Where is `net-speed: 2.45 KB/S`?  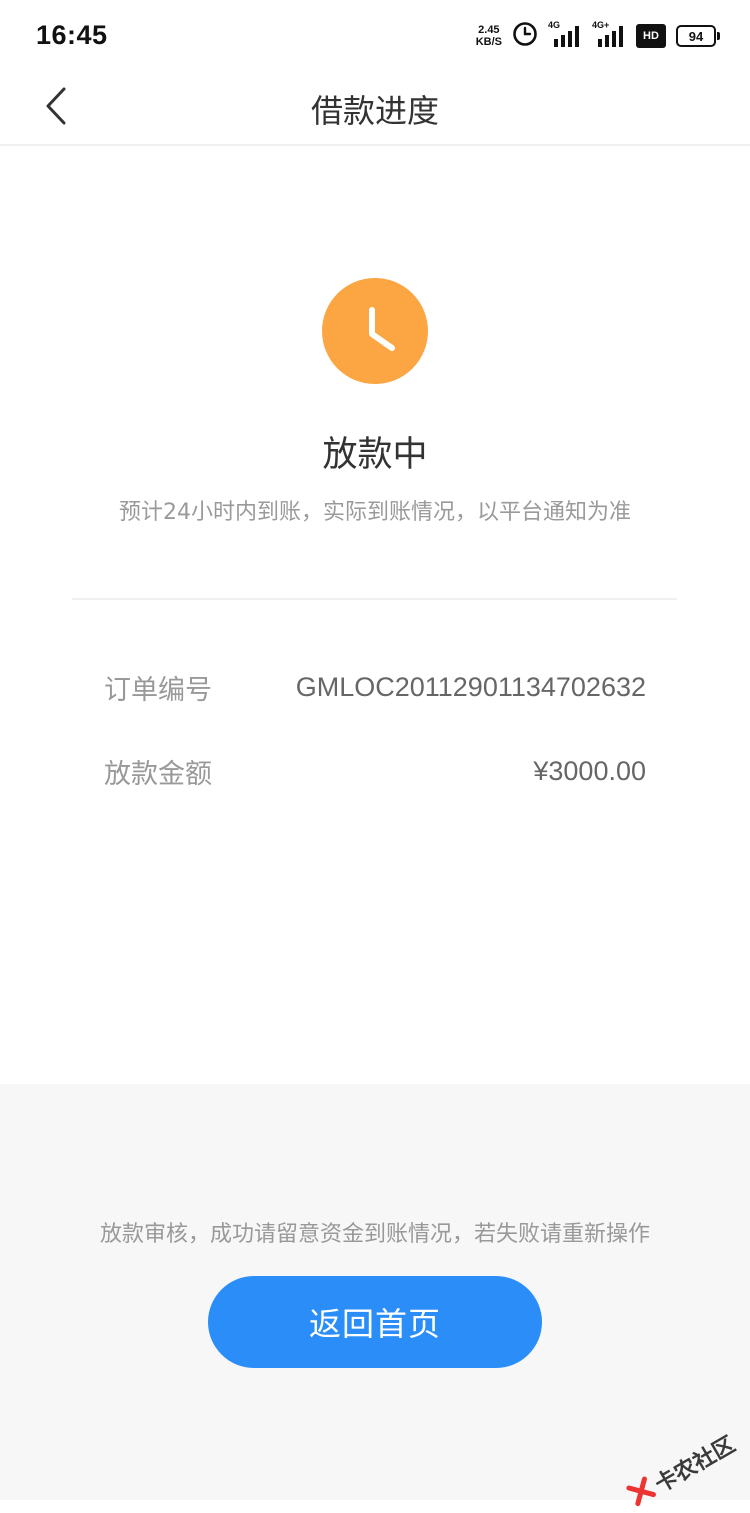 net-speed: 2.45 KB/S is located at coordinates (489, 36).